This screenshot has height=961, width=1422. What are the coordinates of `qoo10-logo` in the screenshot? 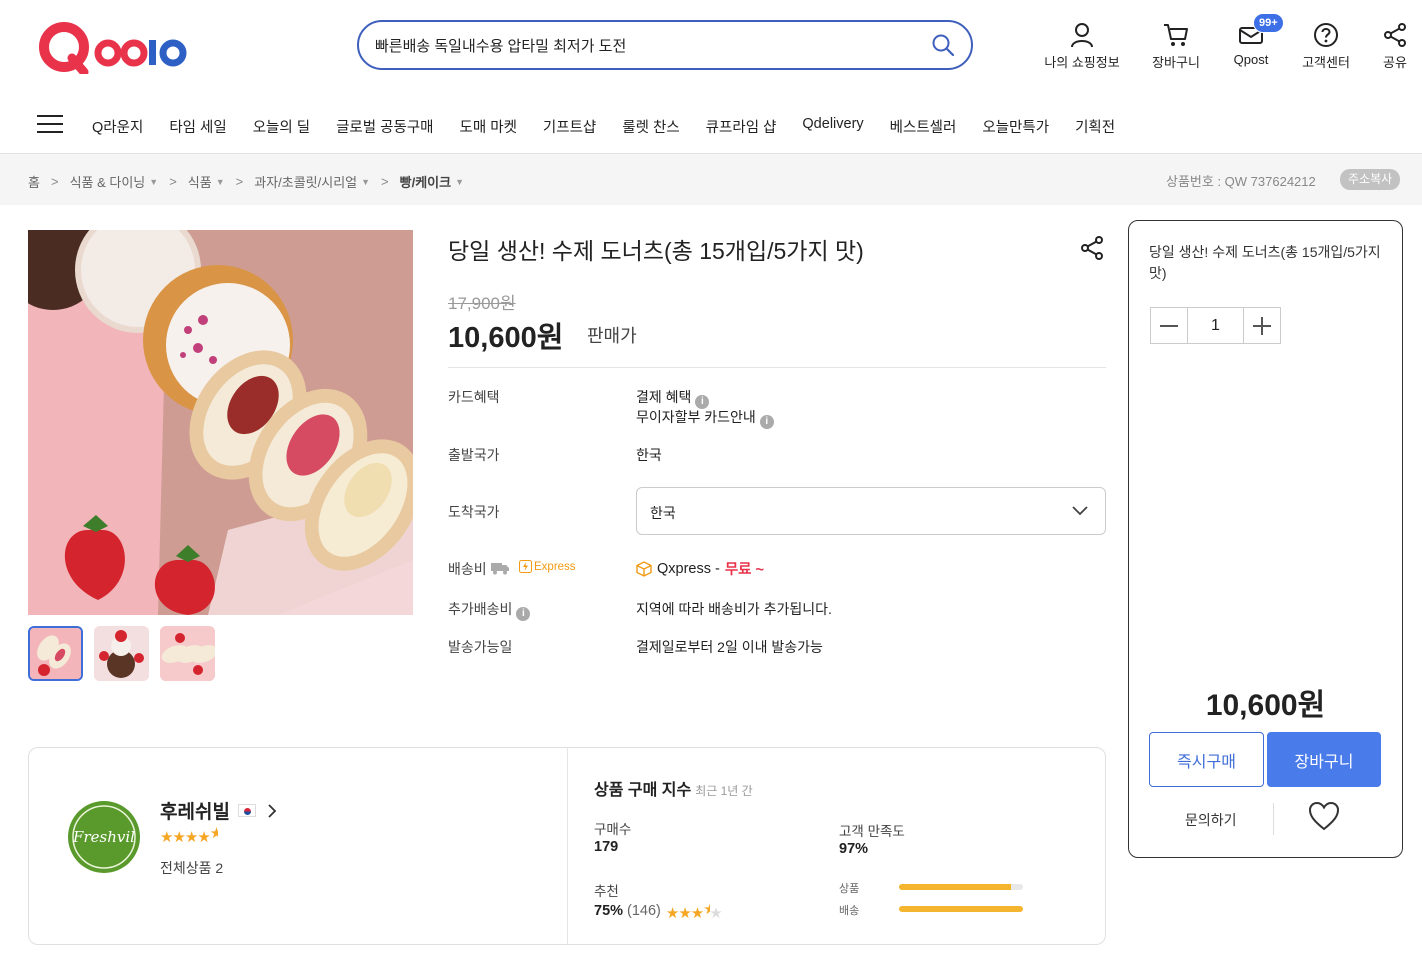 It's located at (113, 48).